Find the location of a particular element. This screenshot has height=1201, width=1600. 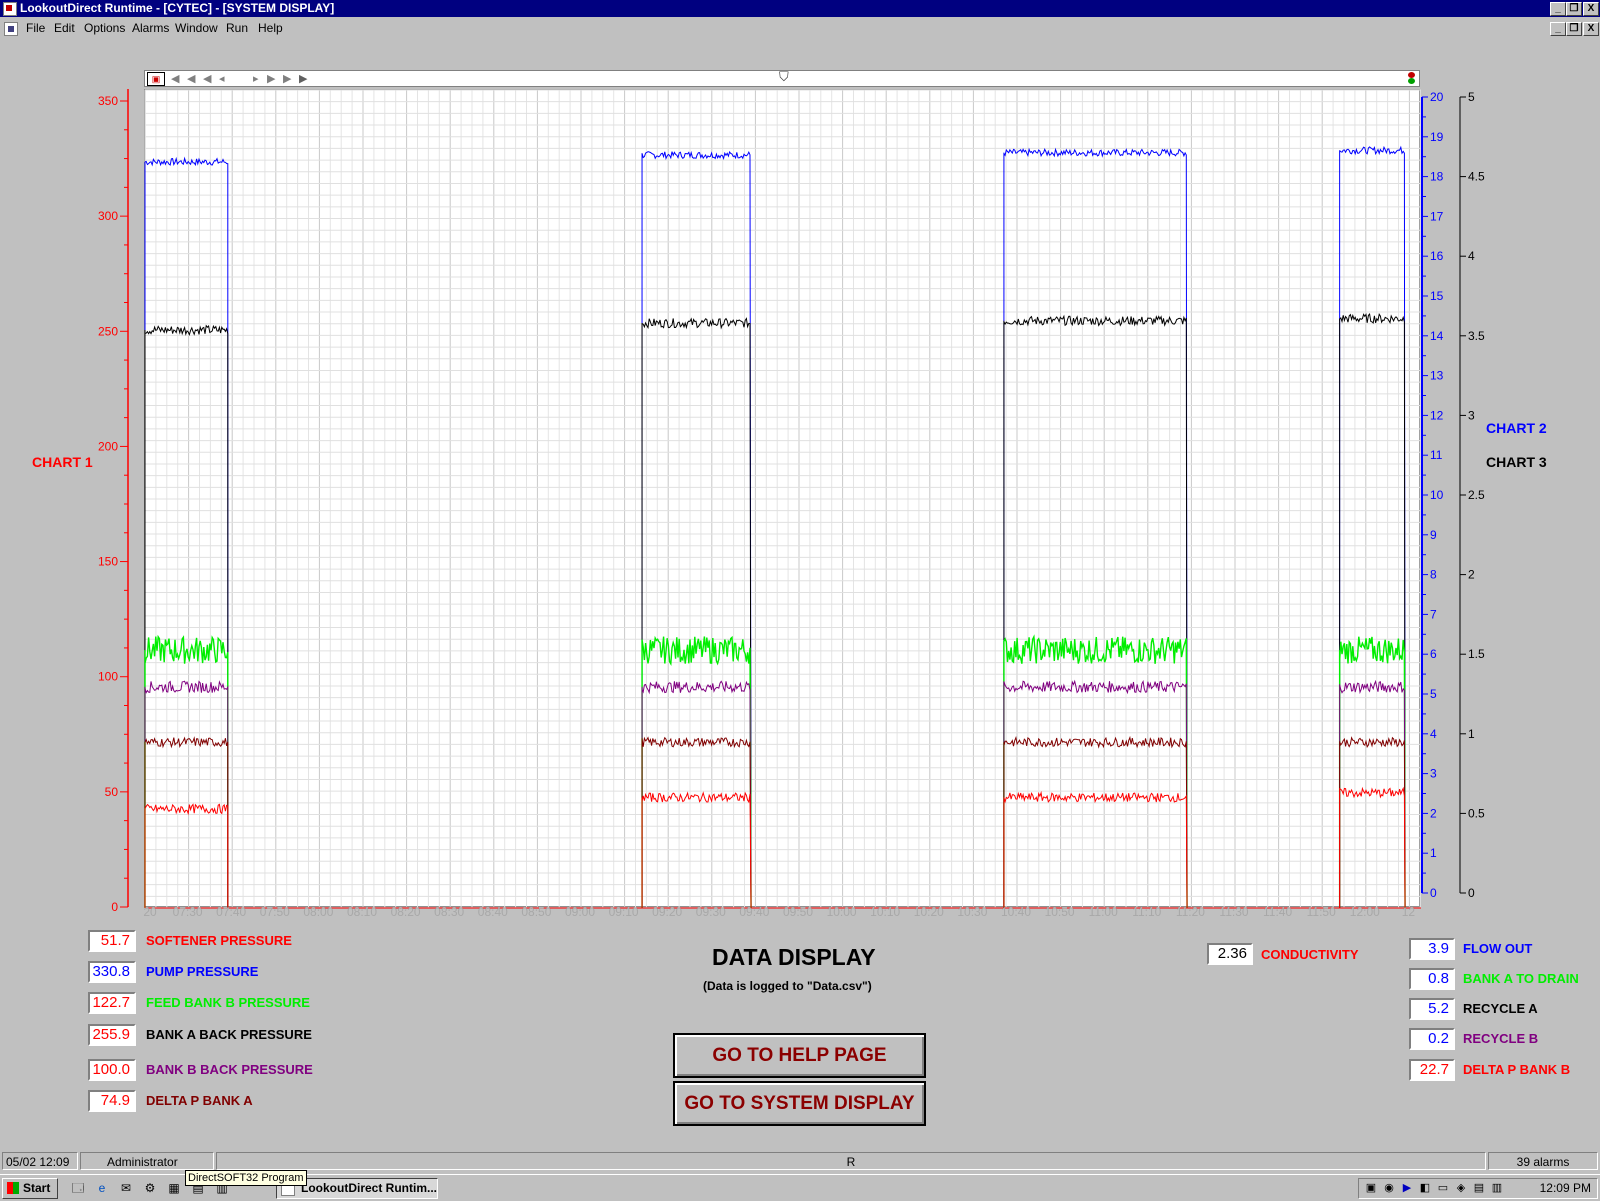

nudge-forward-icon: ▸ is located at coordinates (256, 79).